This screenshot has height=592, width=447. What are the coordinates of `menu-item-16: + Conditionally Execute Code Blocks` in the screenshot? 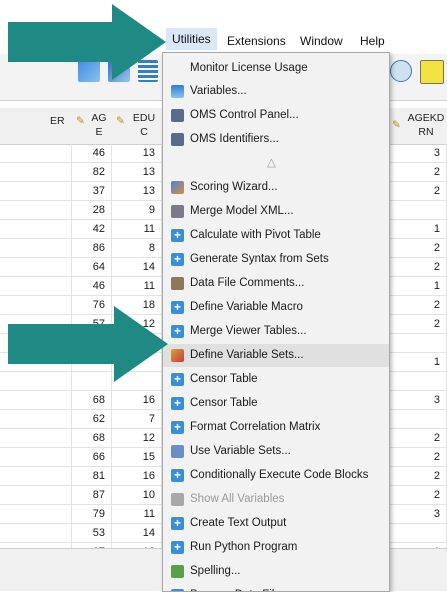 It's located at (276, 475).